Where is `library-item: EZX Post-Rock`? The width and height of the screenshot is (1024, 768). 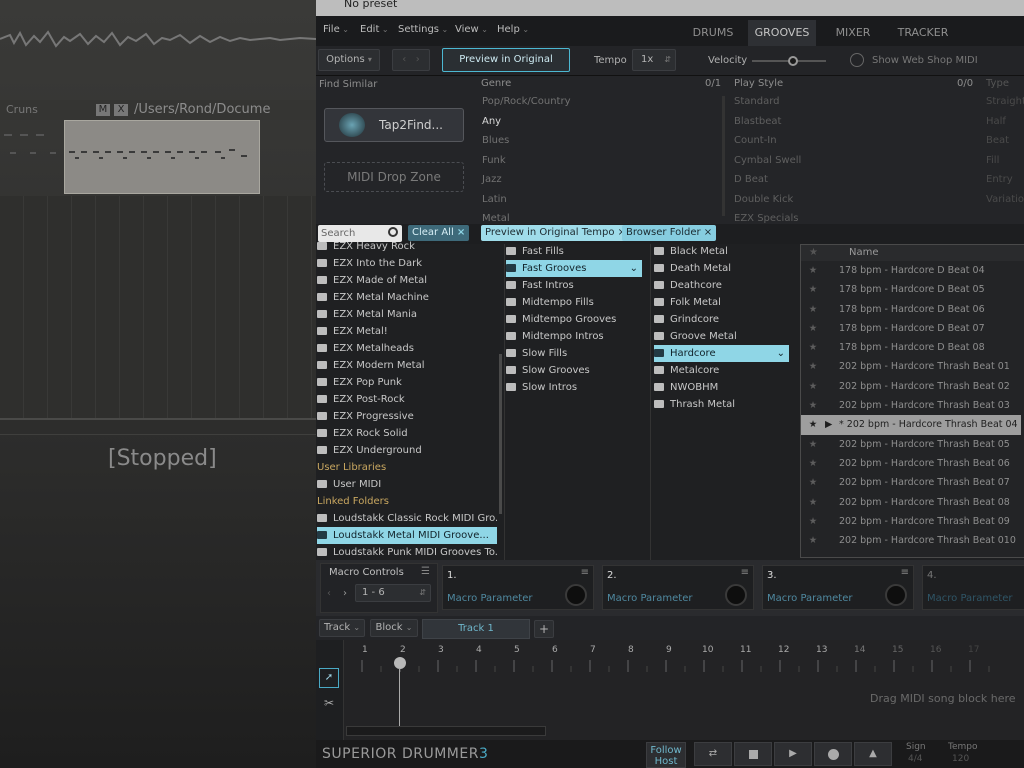
library-item: EZX Post-Rock is located at coordinates (407, 399).